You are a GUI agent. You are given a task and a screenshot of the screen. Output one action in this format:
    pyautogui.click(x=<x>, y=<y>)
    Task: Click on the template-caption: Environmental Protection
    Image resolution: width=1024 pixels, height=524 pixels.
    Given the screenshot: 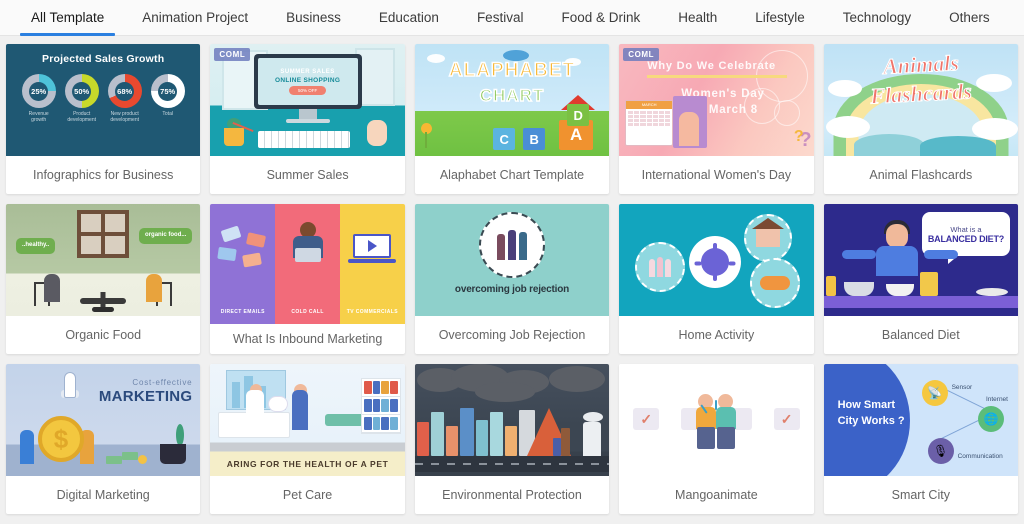 What is the action you would take?
    pyautogui.click(x=512, y=495)
    